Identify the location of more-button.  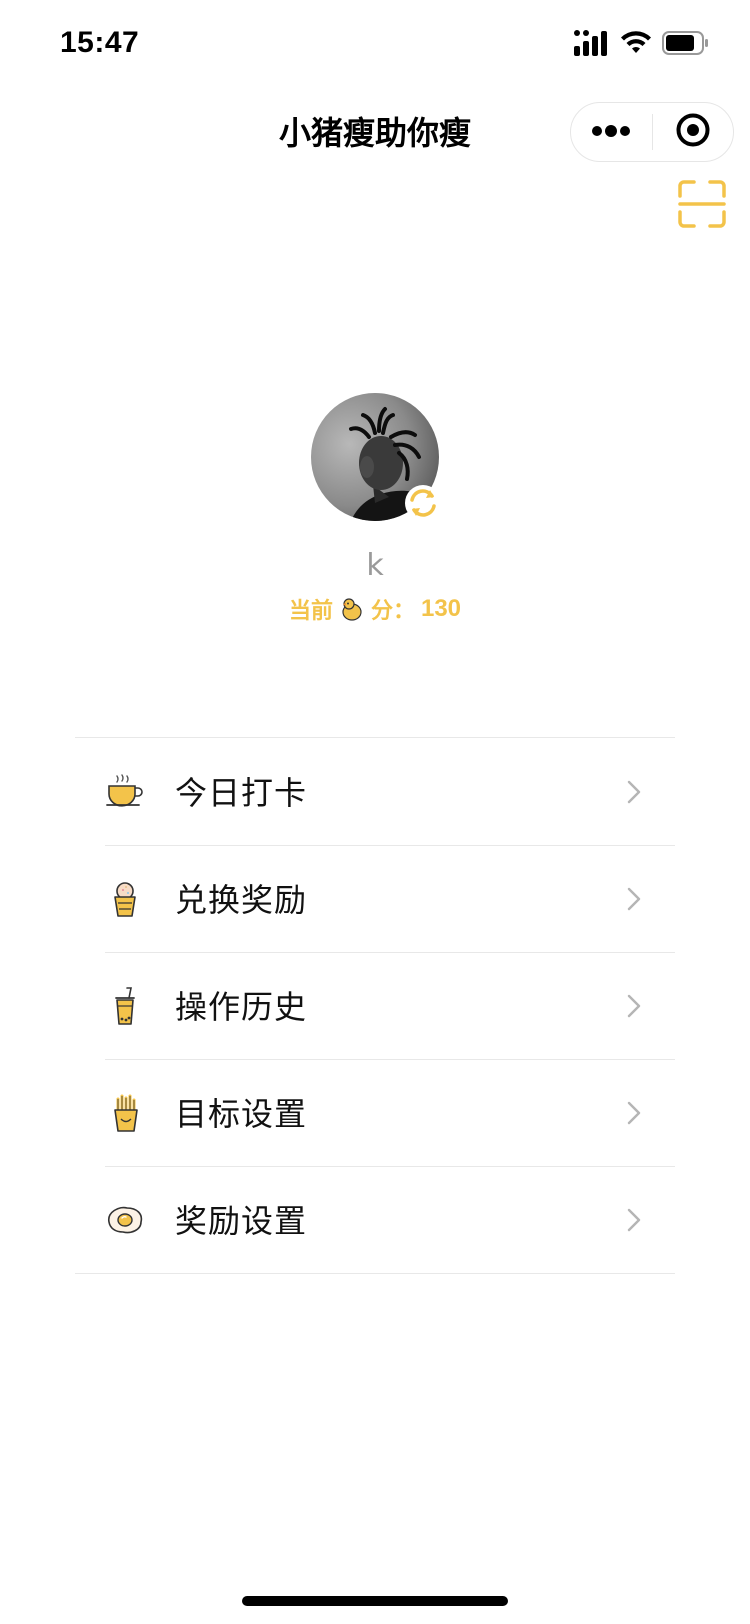
(611, 132).